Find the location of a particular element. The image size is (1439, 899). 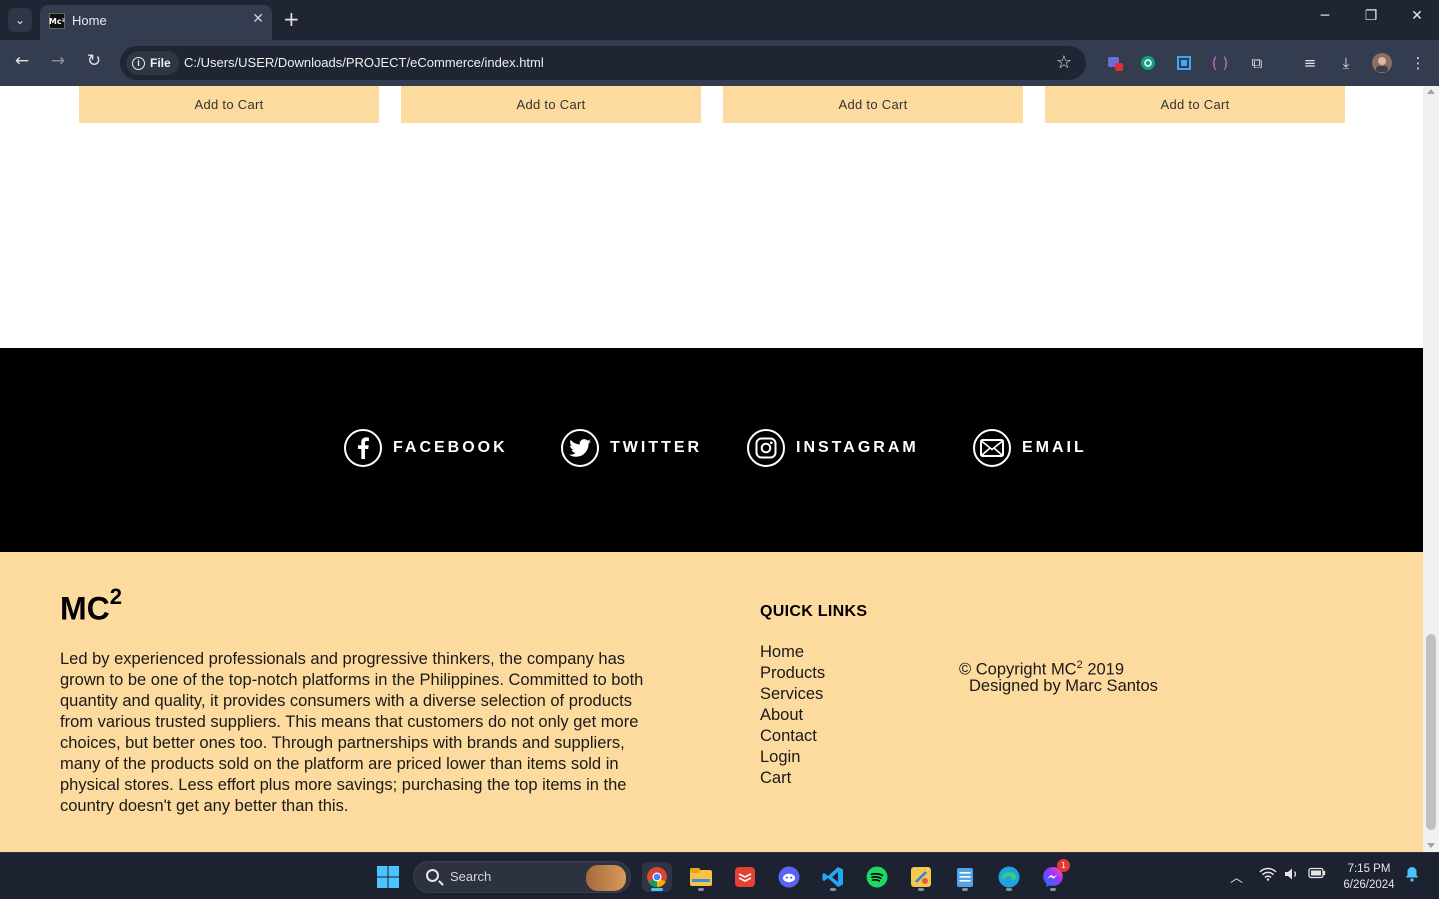

quick-link-login: Login is located at coordinates (792, 757).